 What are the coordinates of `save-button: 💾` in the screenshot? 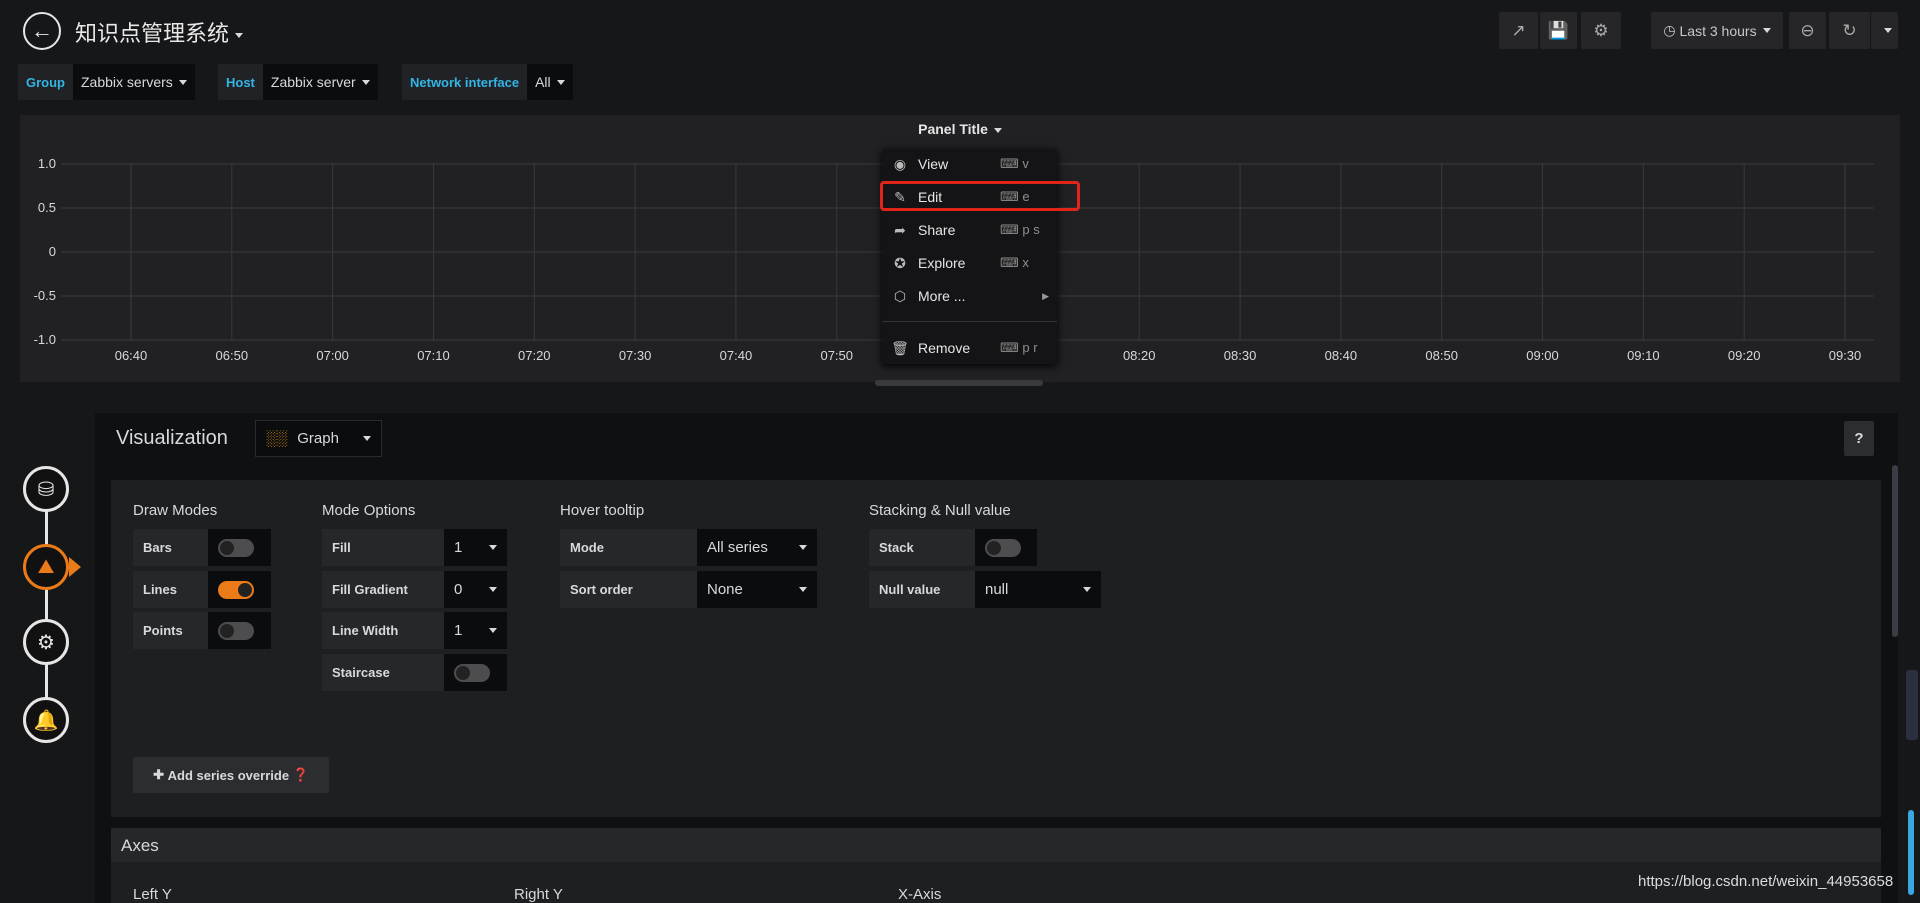 It's located at (1558, 30).